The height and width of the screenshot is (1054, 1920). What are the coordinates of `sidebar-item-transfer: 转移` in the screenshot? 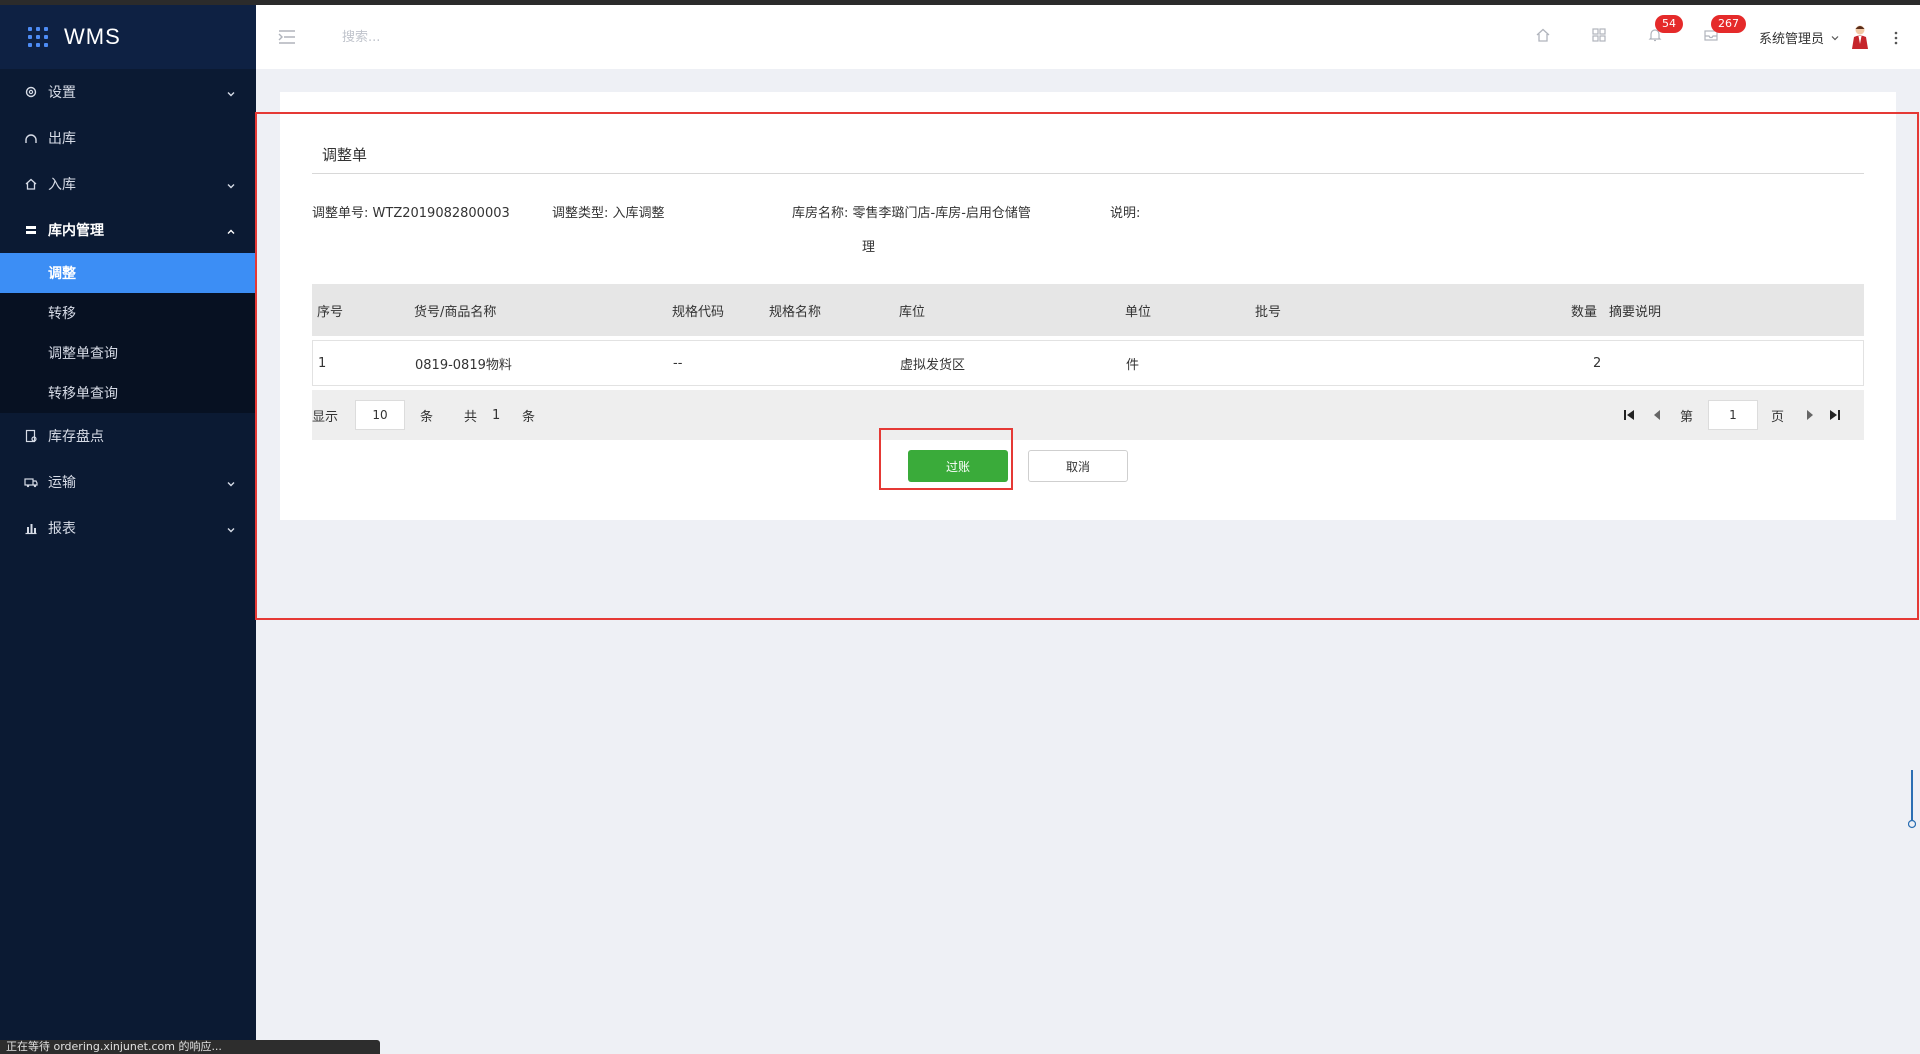 It's located at (128, 313).